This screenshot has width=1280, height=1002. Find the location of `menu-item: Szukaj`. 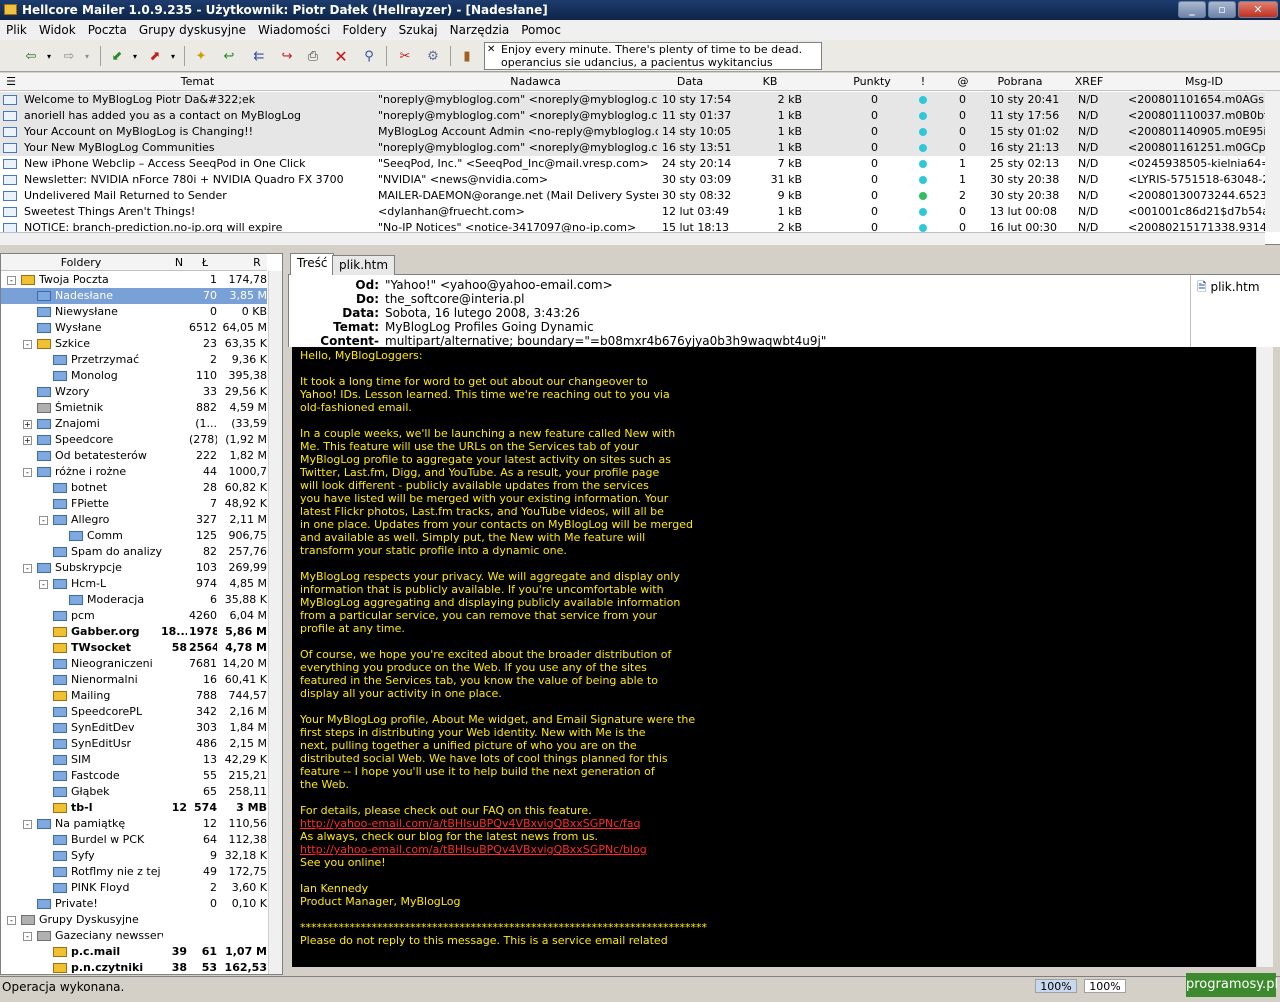

menu-item: Szukaj is located at coordinates (418, 30).